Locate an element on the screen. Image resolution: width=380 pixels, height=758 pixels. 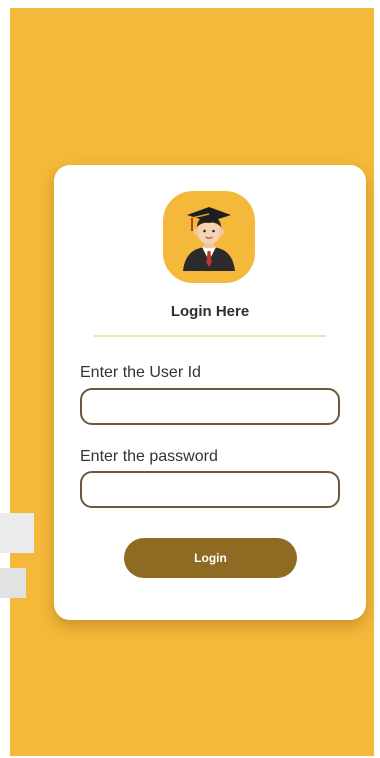
login-button: Login is located at coordinates (210, 558).